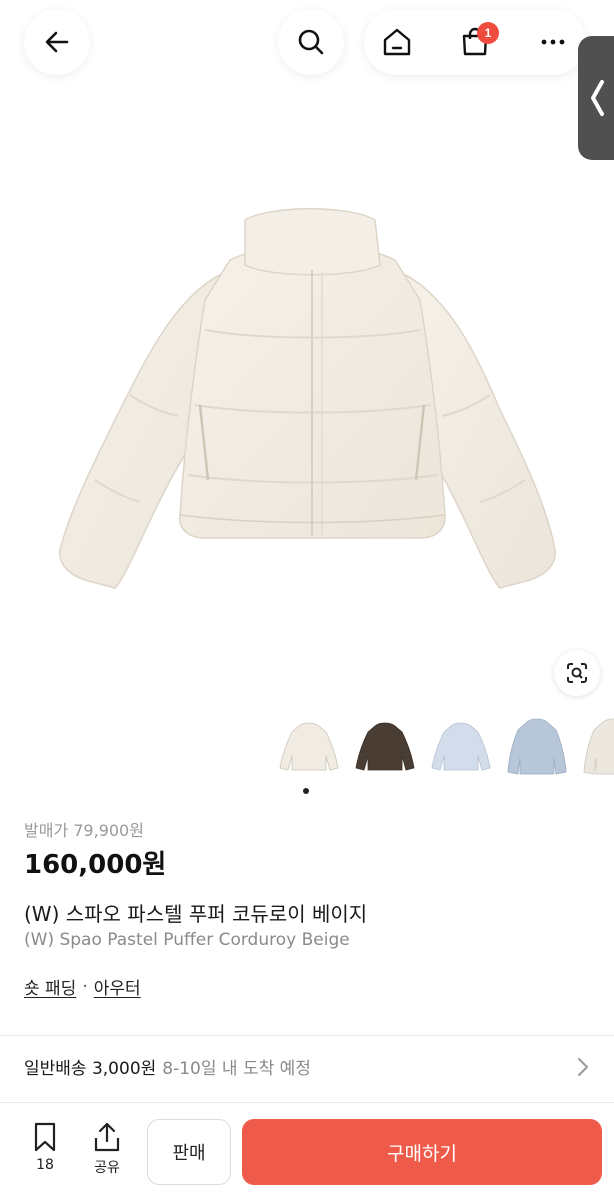 This screenshot has height=1200, width=614. I want to click on thumbnail-beige, so click(309, 747).